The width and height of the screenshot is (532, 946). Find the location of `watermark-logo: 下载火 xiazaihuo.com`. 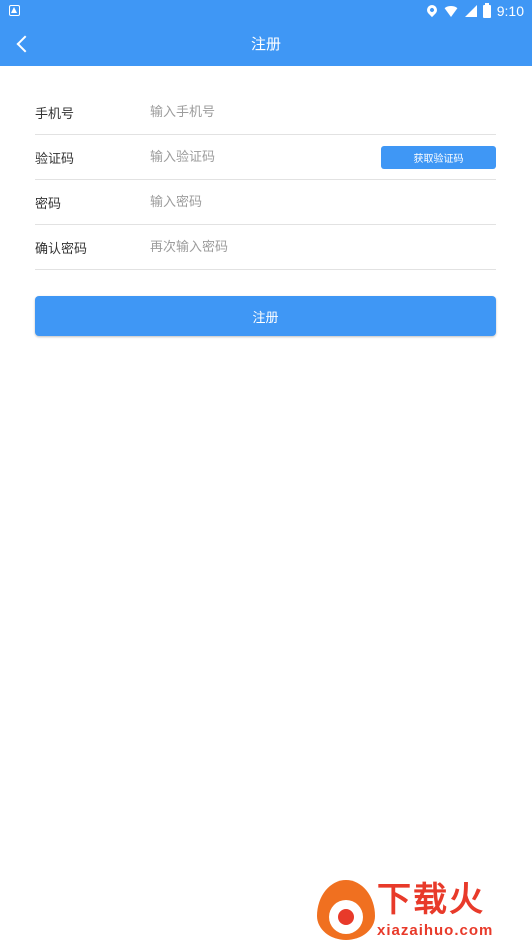

watermark-logo: 下载火 xiazaihuo.com is located at coordinates (422, 911).